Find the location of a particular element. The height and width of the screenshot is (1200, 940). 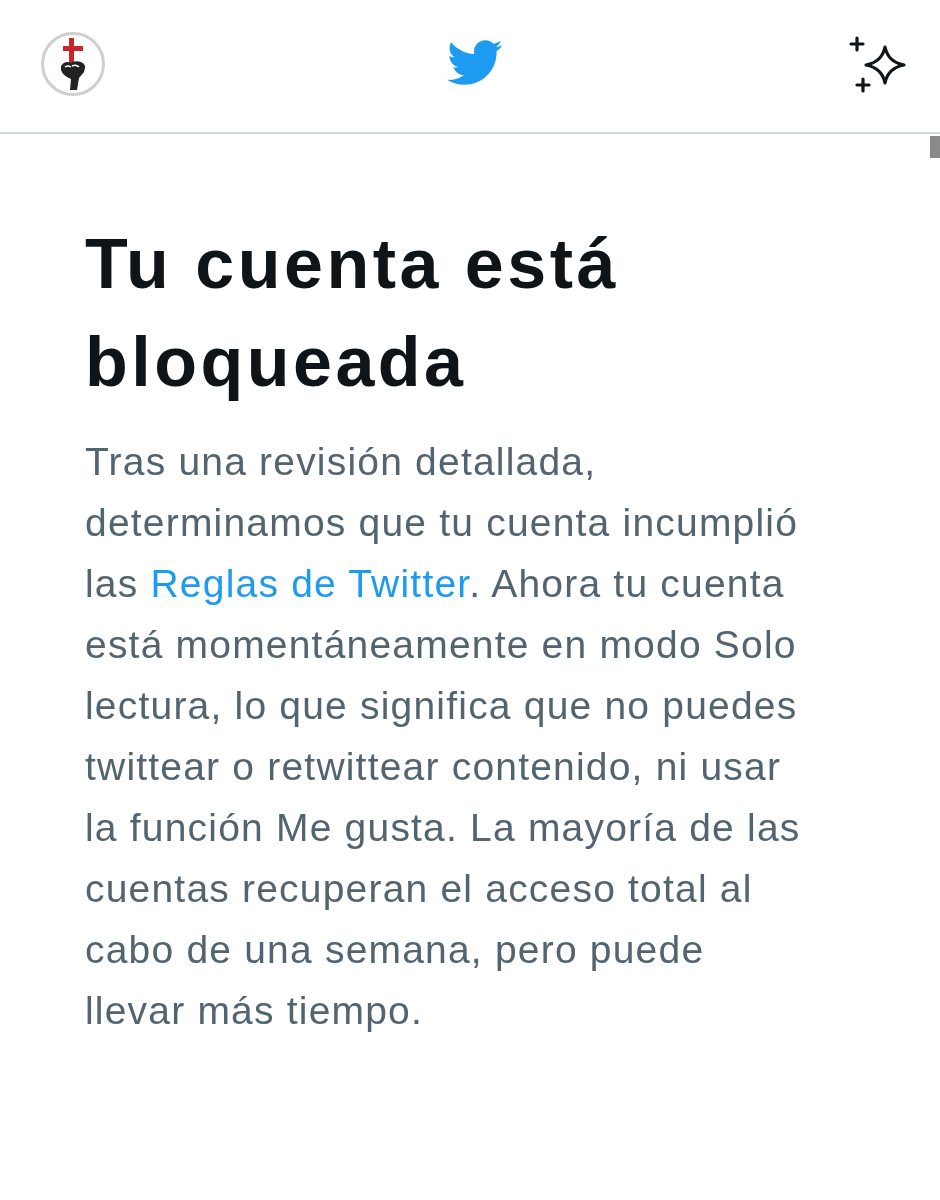

scrollbar is located at coordinates (935, 147).